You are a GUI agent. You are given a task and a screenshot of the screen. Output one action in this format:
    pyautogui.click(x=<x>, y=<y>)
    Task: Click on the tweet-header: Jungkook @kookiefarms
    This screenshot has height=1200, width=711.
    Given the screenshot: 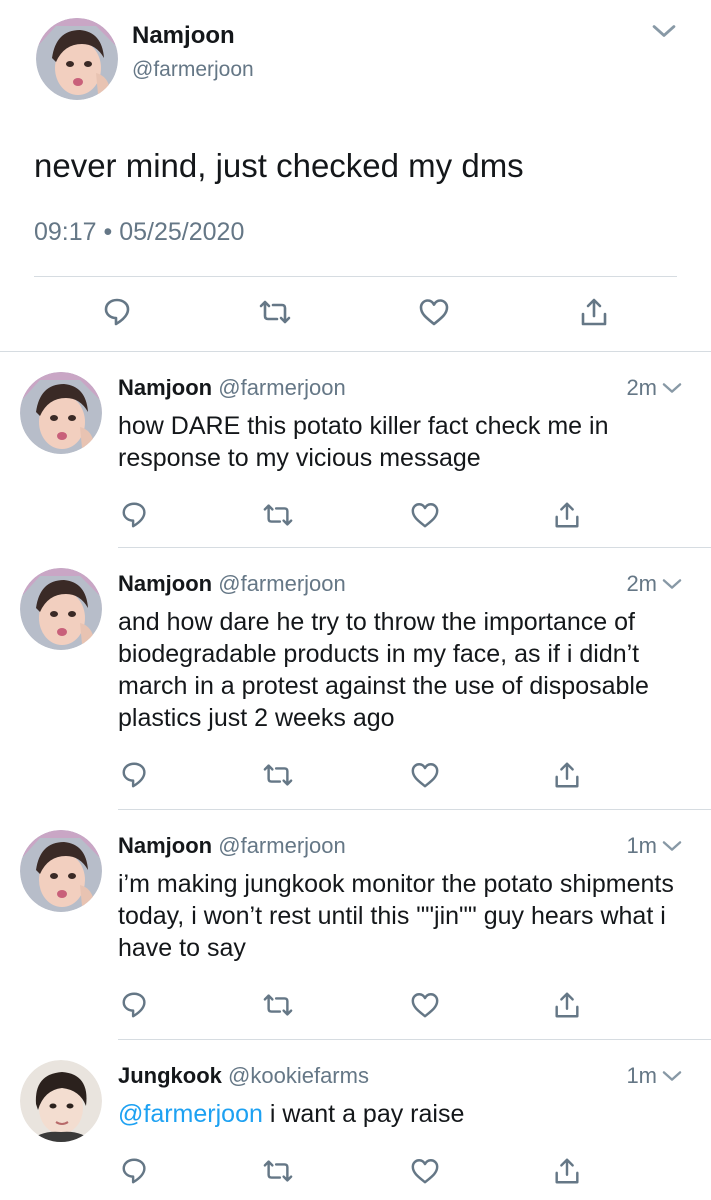 What is the action you would take?
    pyautogui.click(x=243, y=1076)
    